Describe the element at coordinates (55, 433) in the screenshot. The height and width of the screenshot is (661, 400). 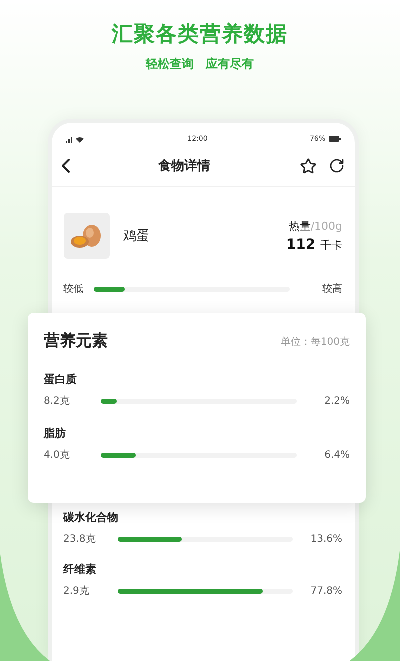
I see `nutrient-name: 脂肪` at that location.